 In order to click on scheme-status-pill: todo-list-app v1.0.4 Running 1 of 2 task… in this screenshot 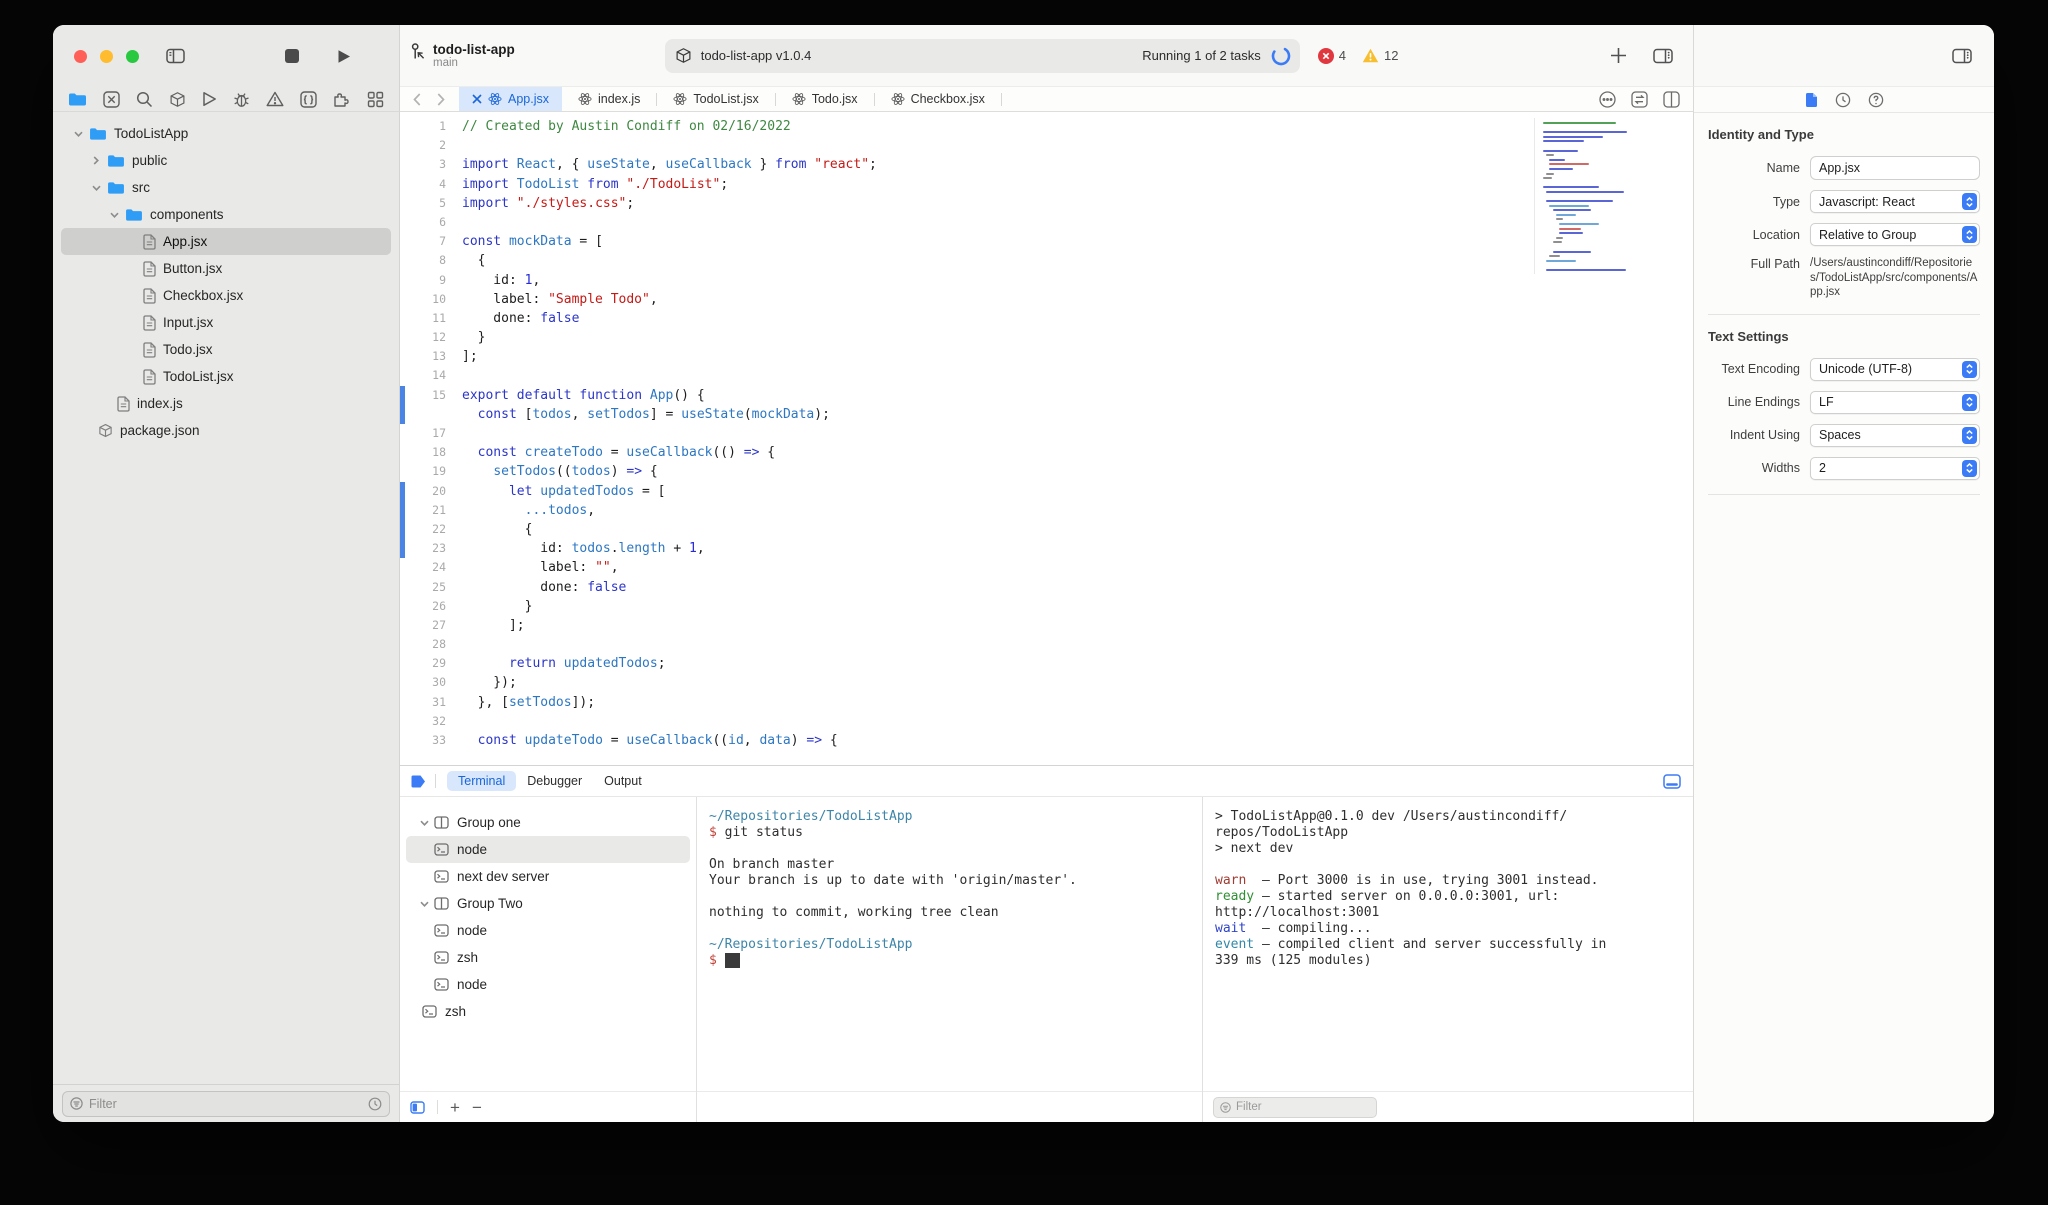, I will do `click(982, 55)`.